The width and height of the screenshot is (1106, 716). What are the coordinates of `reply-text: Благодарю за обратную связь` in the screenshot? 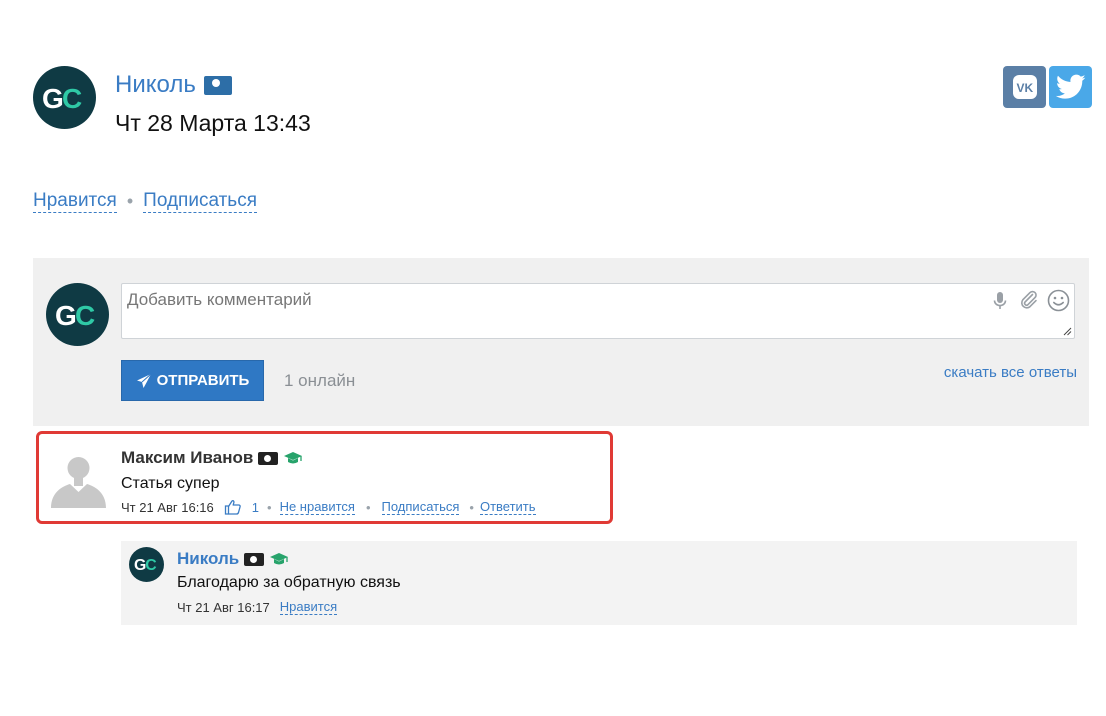 It's located at (289, 582).